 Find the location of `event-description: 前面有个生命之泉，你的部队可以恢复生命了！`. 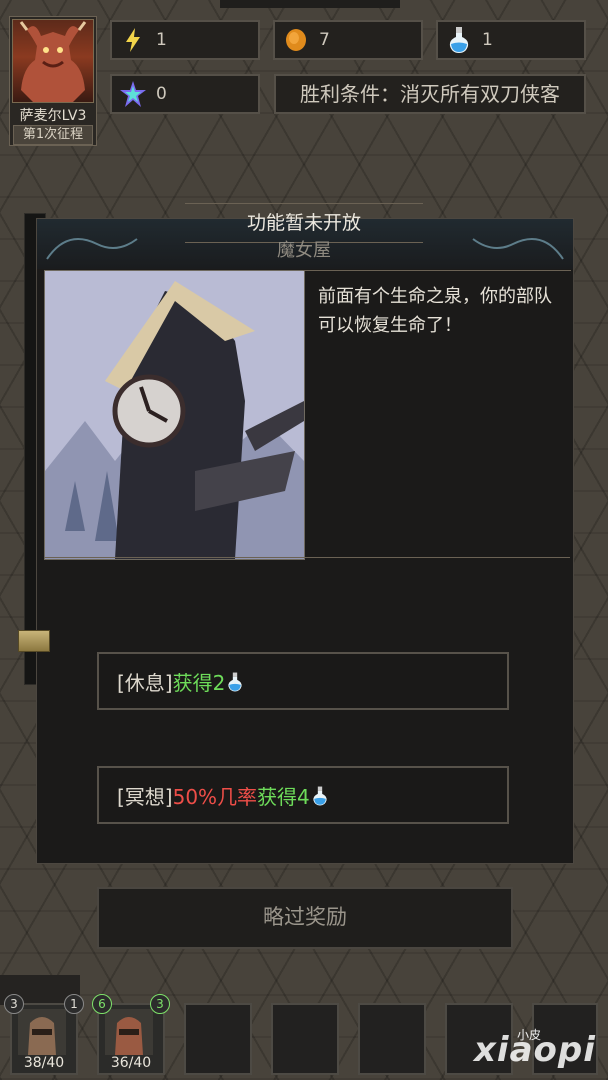

event-description: 前面有个生命之泉，你的部队可以恢复生命了！ is located at coordinates (435, 311).